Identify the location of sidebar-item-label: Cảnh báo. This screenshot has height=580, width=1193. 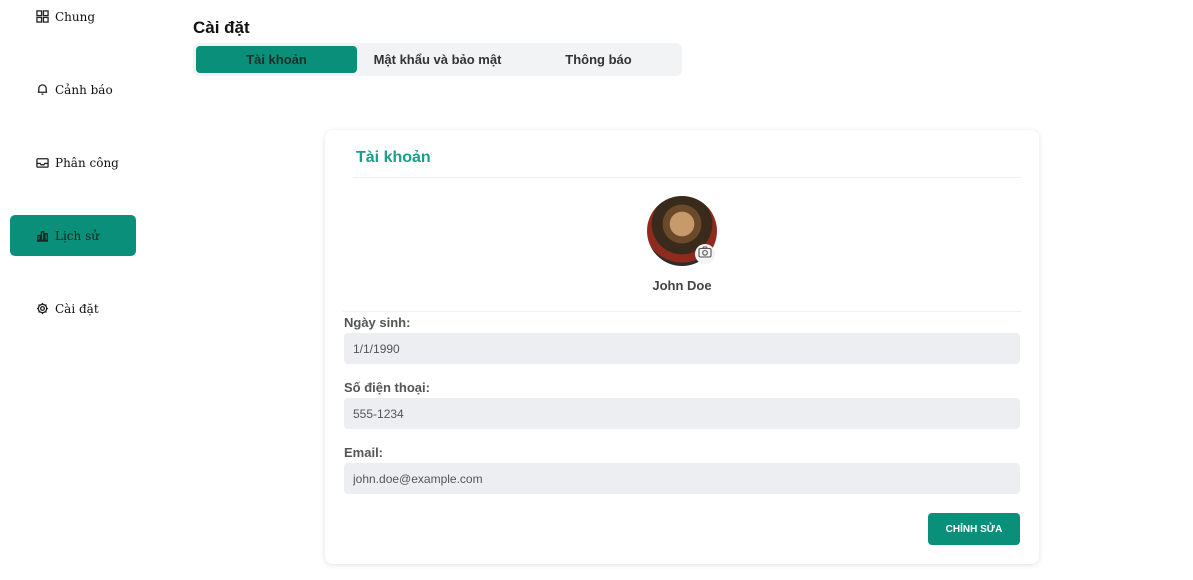
(84, 89).